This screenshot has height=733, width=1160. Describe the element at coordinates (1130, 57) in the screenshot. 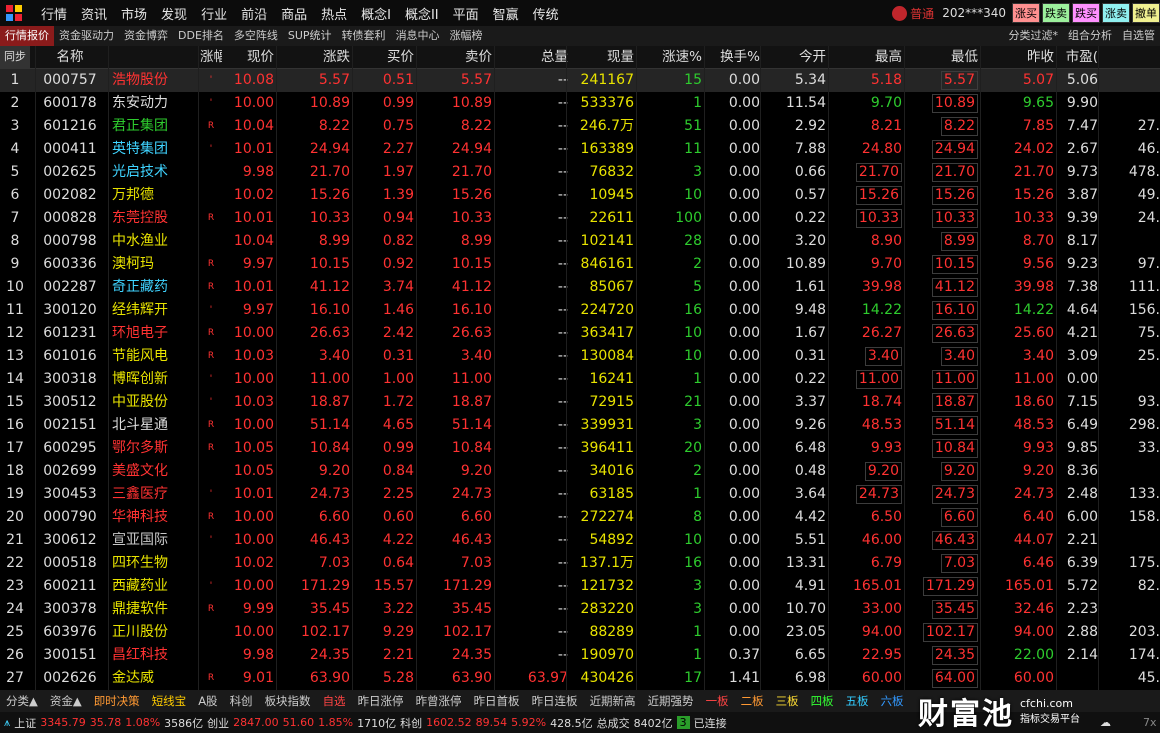

I see `header-col-pe` at that location.